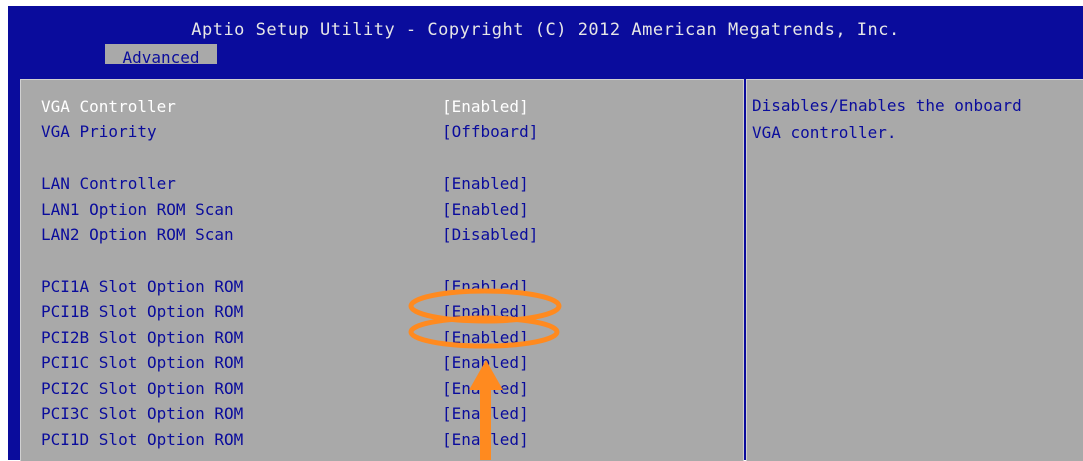 The height and width of the screenshot is (461, 1083). I want to click on setting-label: PCI1A Slot Option ROM, so click(142, 286).